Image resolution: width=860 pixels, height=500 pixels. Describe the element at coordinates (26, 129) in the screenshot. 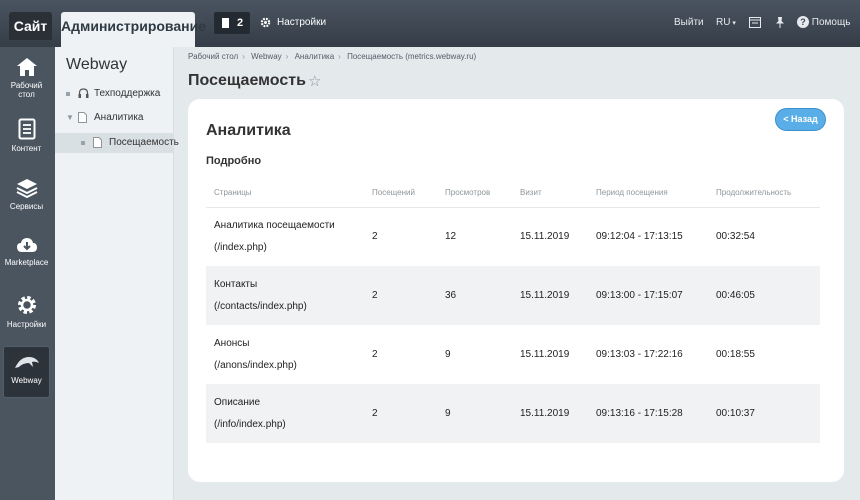

I see `document-icon` at that location.